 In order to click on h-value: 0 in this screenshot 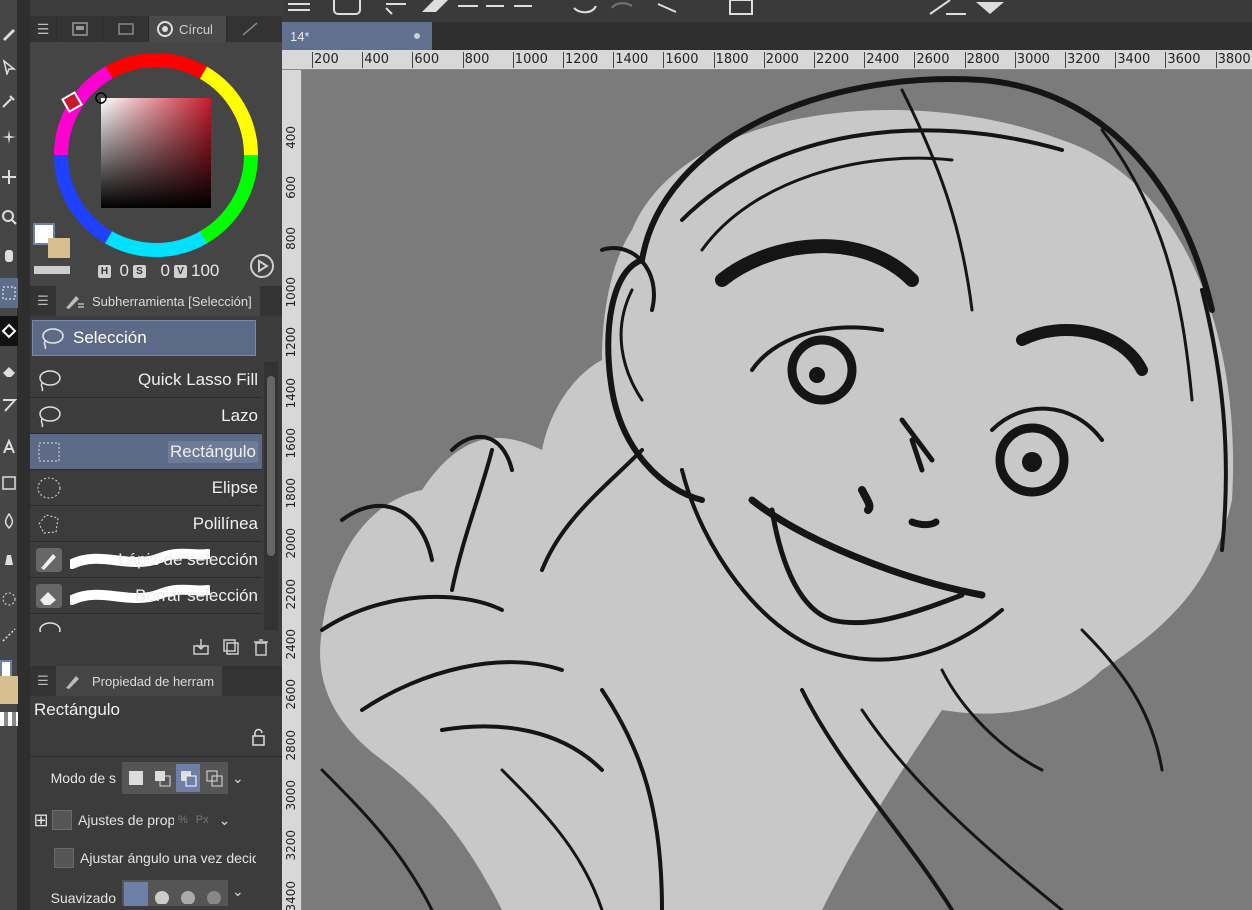, I will do `click(124, 270)`.